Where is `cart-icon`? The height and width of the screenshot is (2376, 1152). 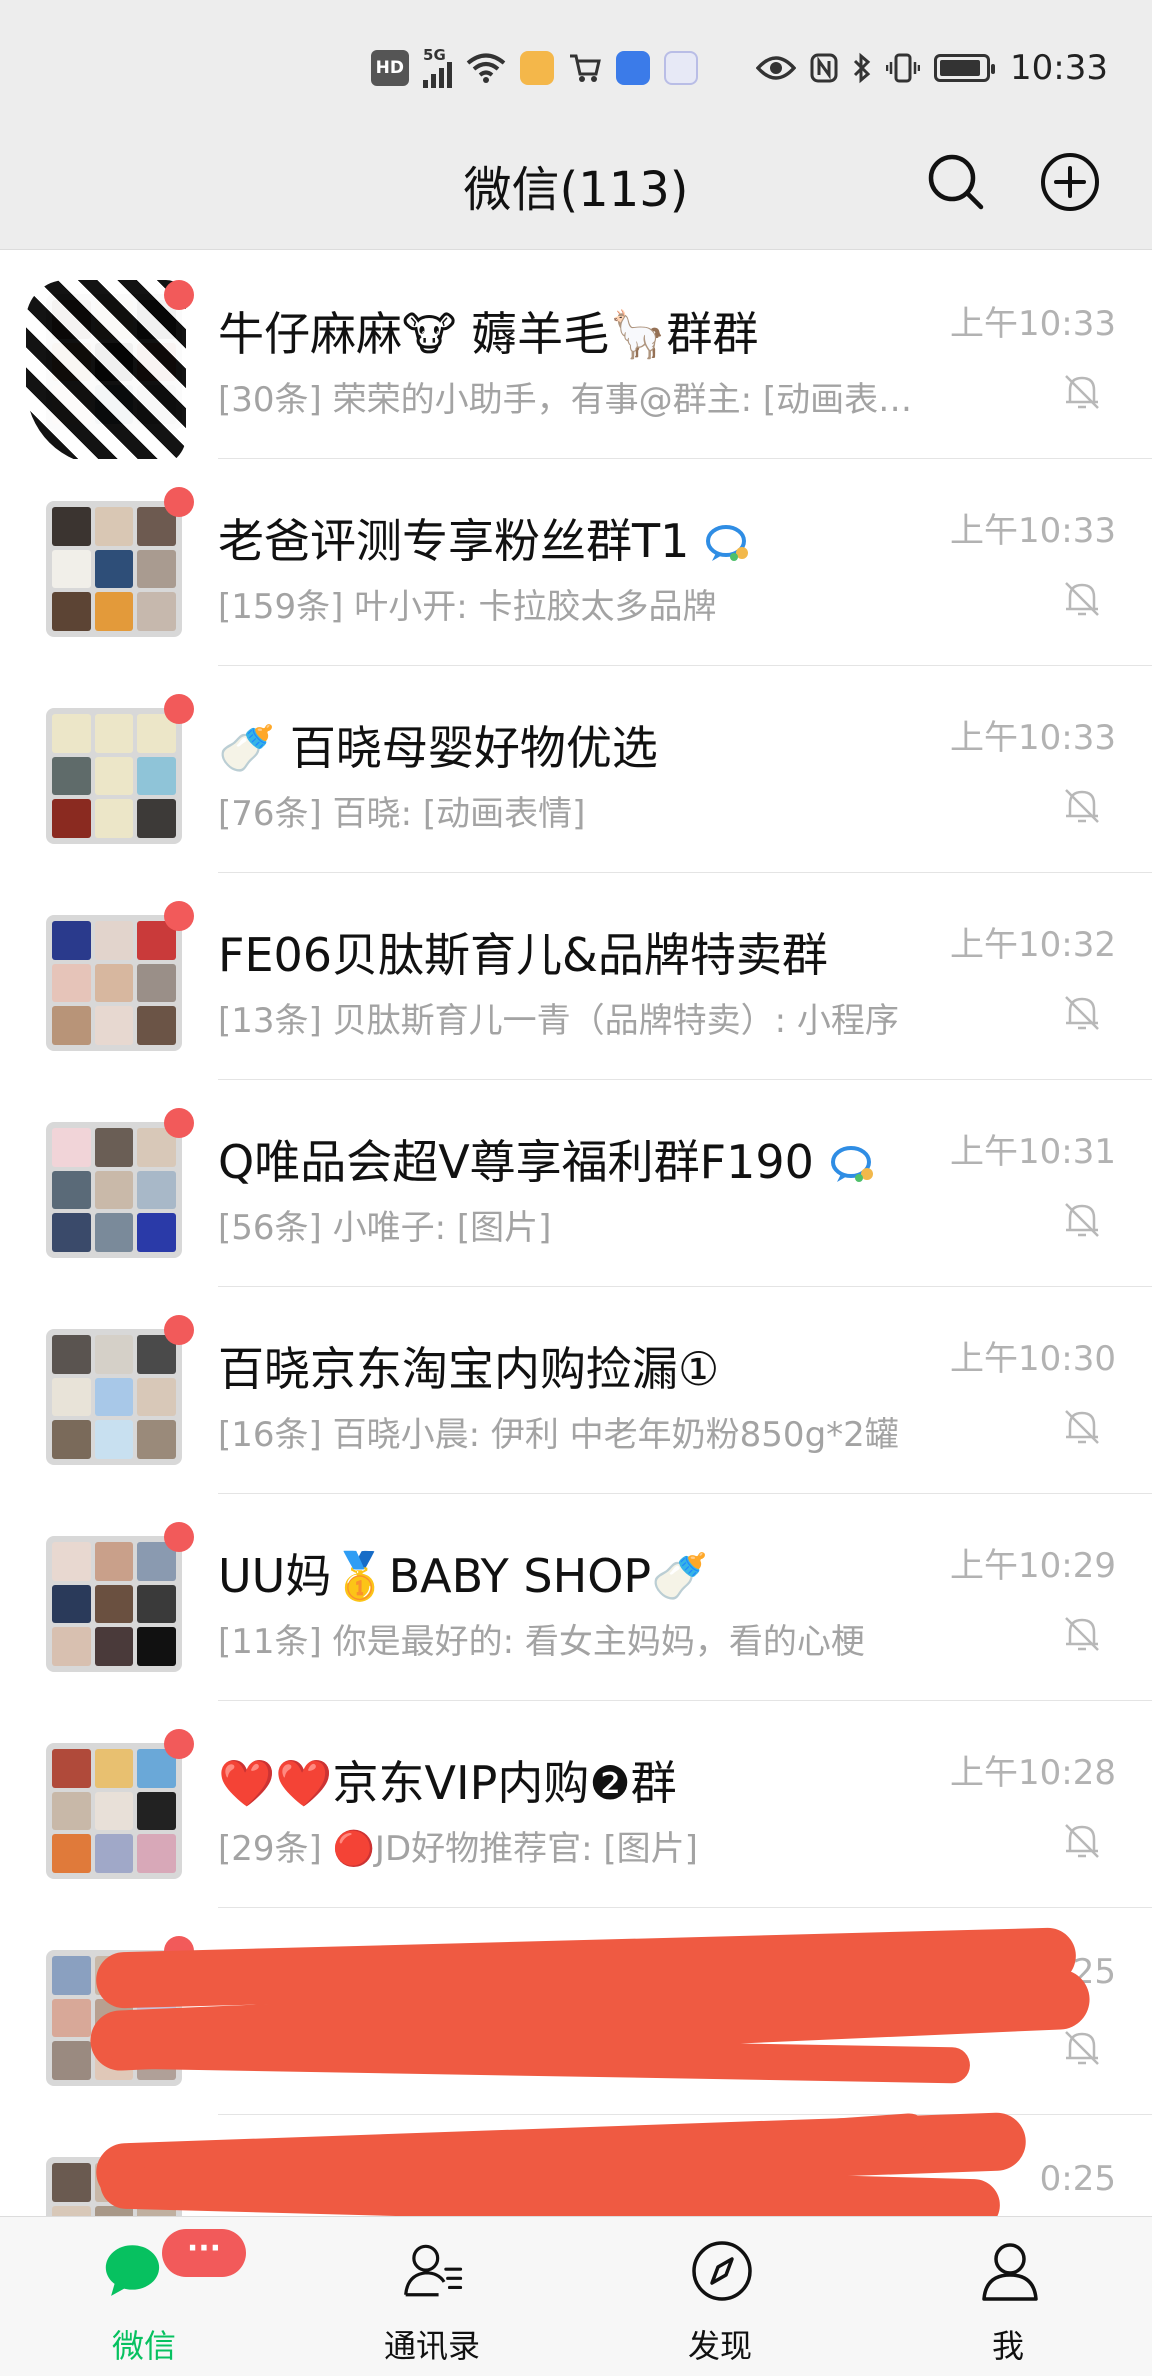 cart-icon is located at coordinates (585, 68).